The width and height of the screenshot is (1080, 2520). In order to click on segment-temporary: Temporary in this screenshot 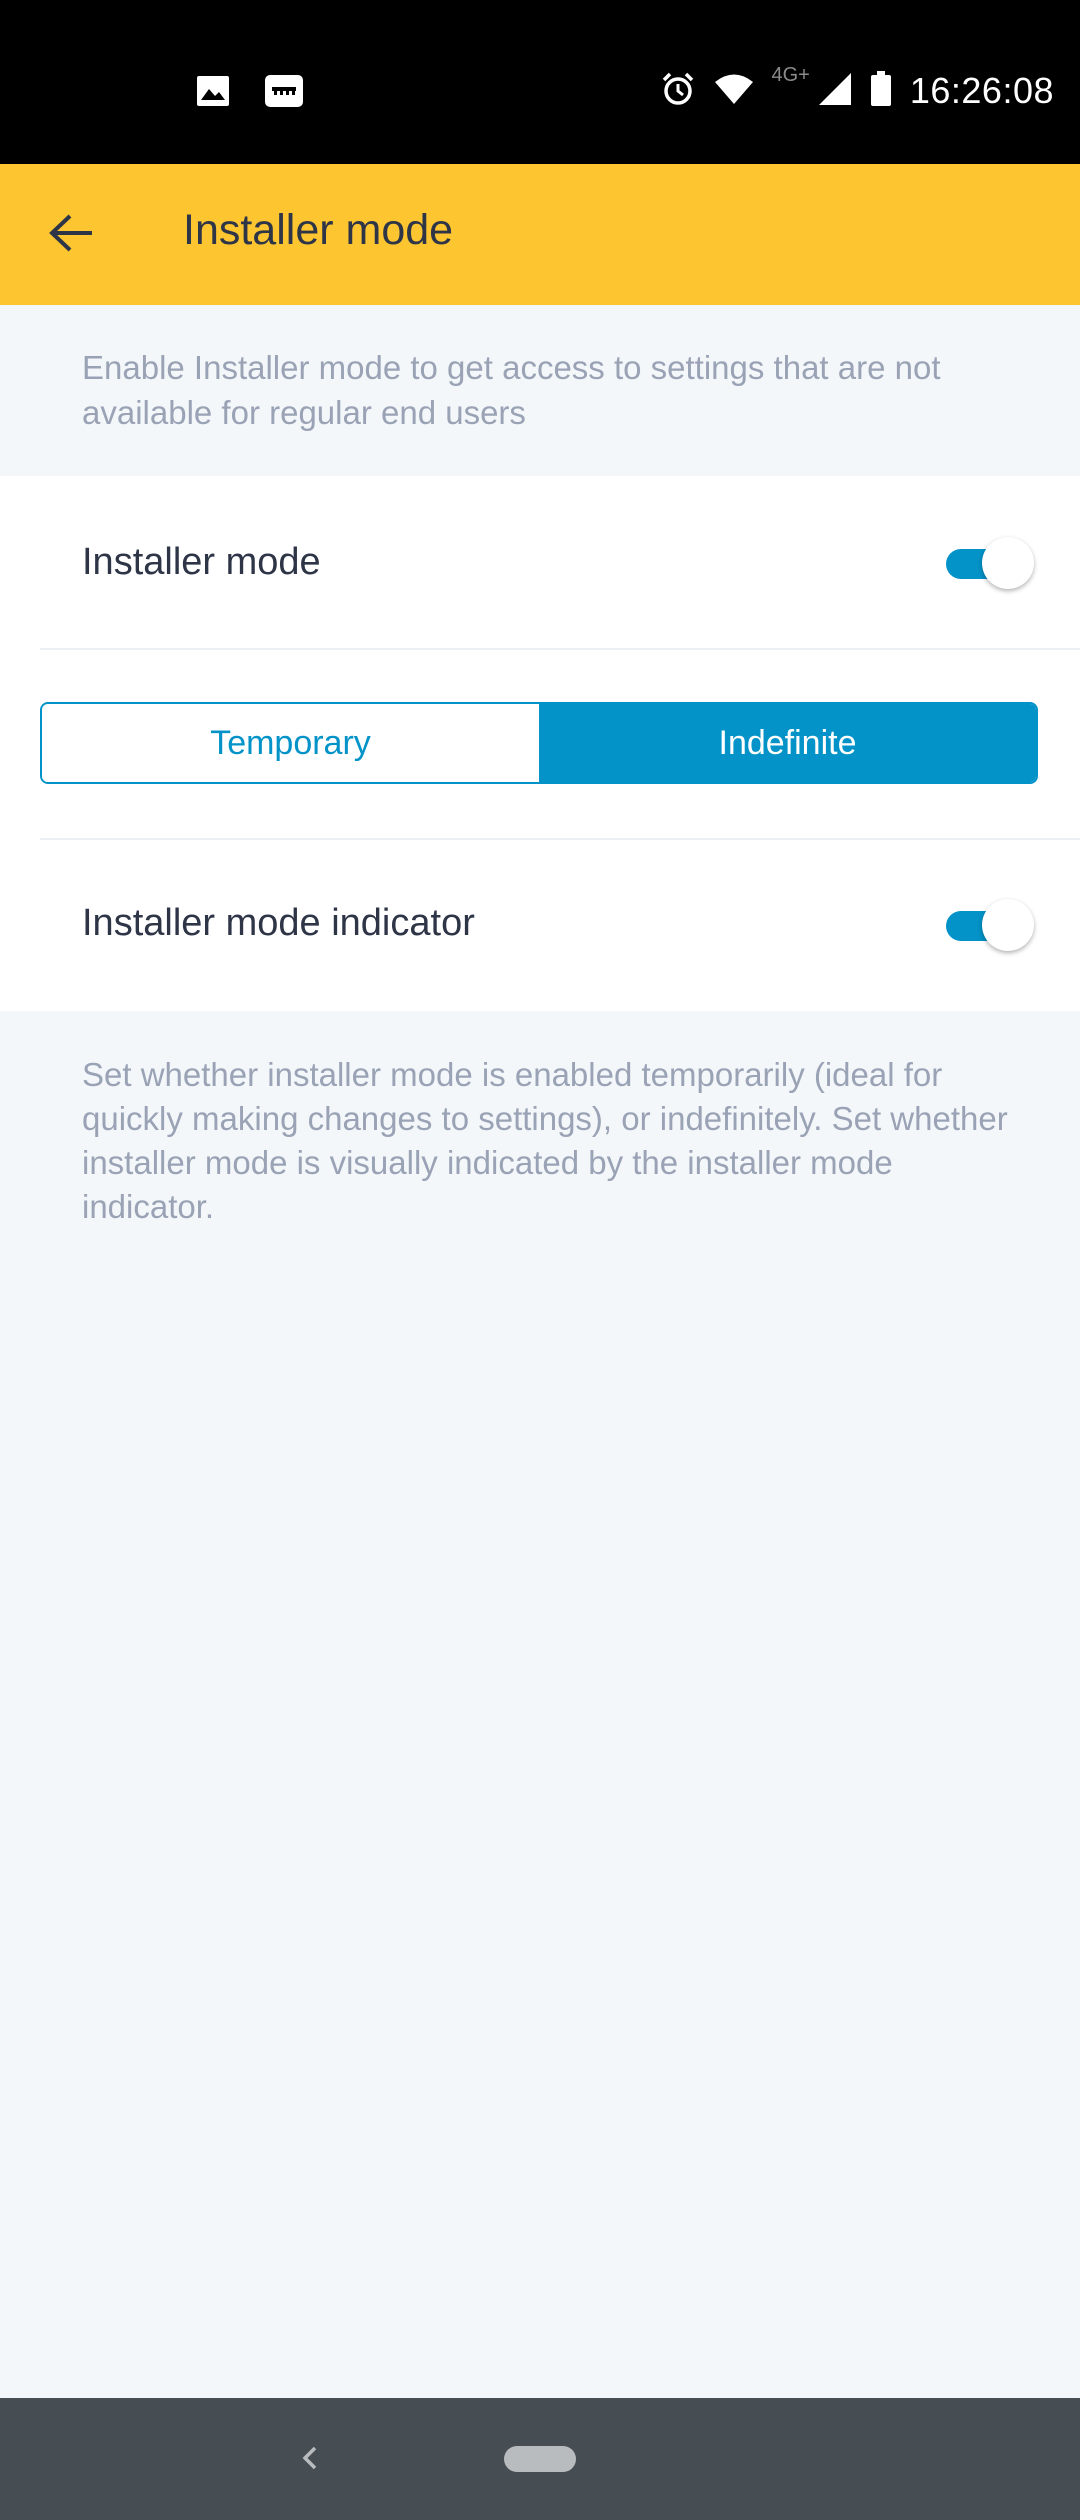, I will do `click(290, 743)`.